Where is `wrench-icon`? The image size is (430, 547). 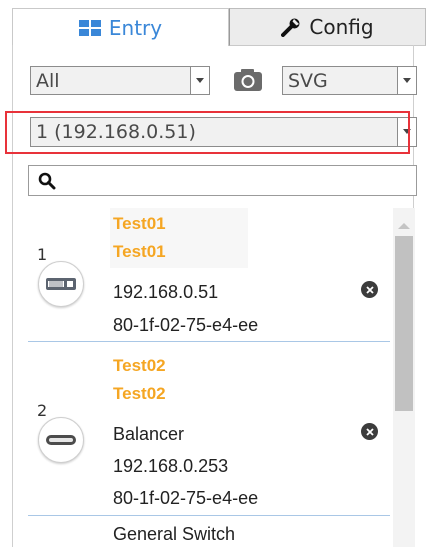
wrench-icon is located at coordinates (291, 27).